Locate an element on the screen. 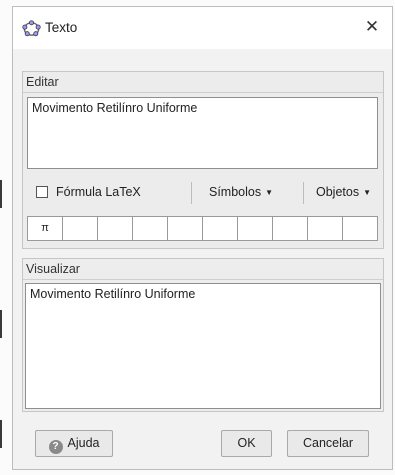 This screenshot has width=395, height=475. close-icon: ✕ is located at coordinates (372, 27).